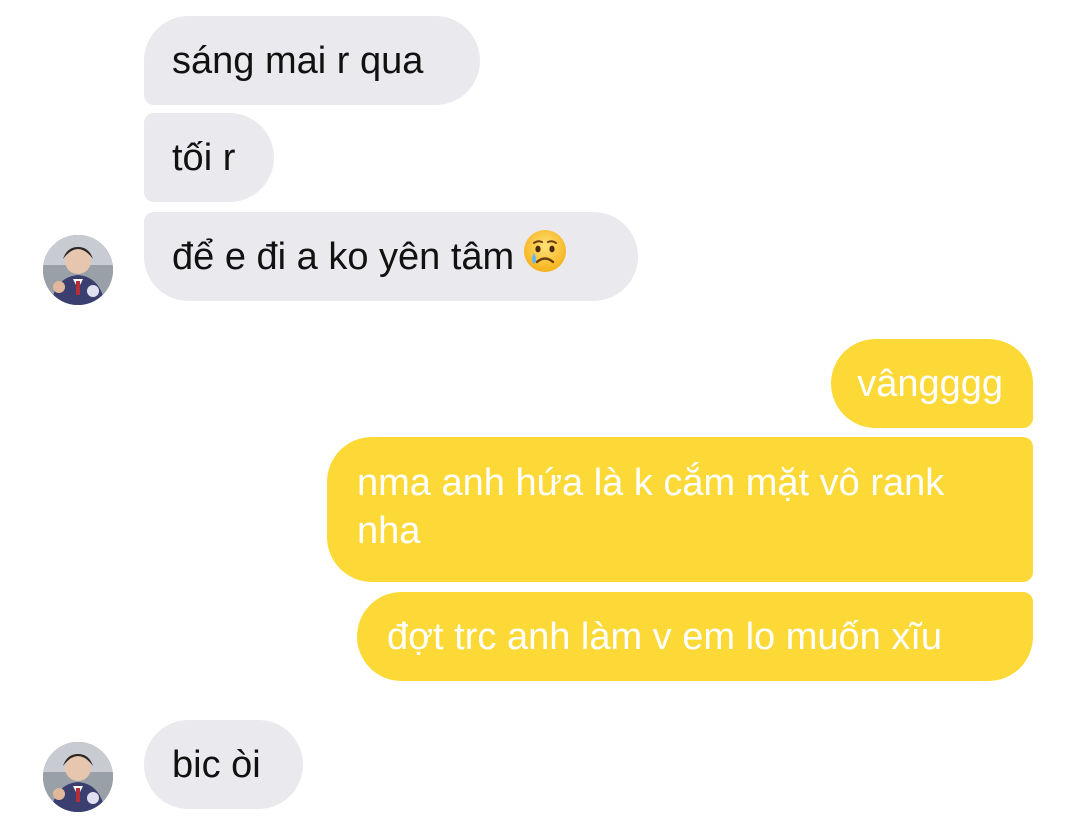 This screenshot has width=1080, height=835. Describe the element at coordinates (651, 507) in the screenshot. I see `message-text: nma anh hứa là k cắm mặt vô rank nha` at that location.